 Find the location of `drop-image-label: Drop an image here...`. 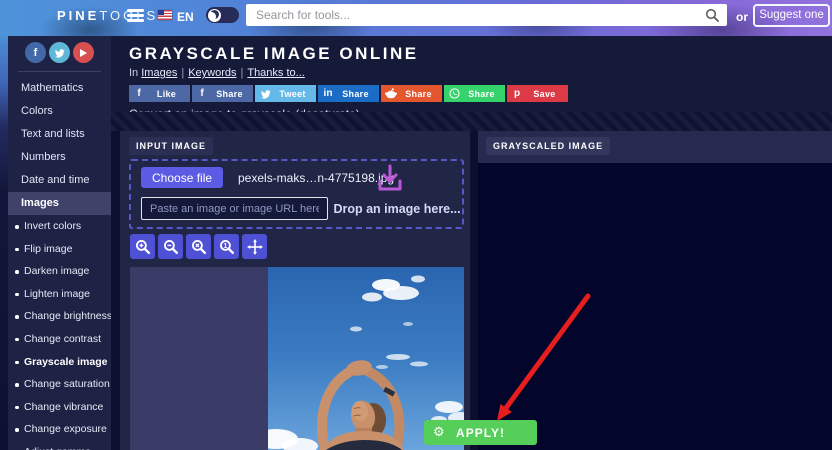

drop-image-label: Drop an image here... is located at coordinates (397, 209).